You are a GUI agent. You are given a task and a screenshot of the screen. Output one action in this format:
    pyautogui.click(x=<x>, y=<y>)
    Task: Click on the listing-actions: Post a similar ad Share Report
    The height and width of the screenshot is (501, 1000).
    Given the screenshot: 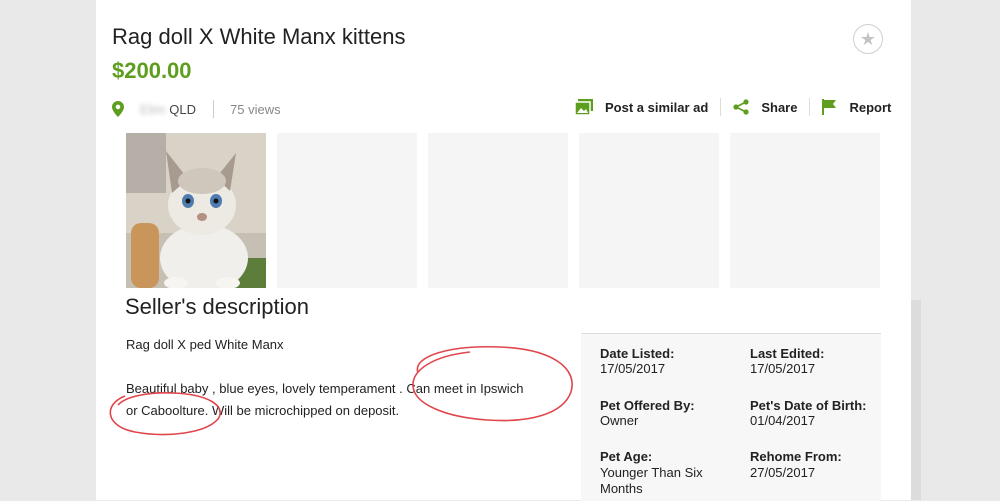 What is the action you would take?
    pyautogui.click(x=733, y=107)
    